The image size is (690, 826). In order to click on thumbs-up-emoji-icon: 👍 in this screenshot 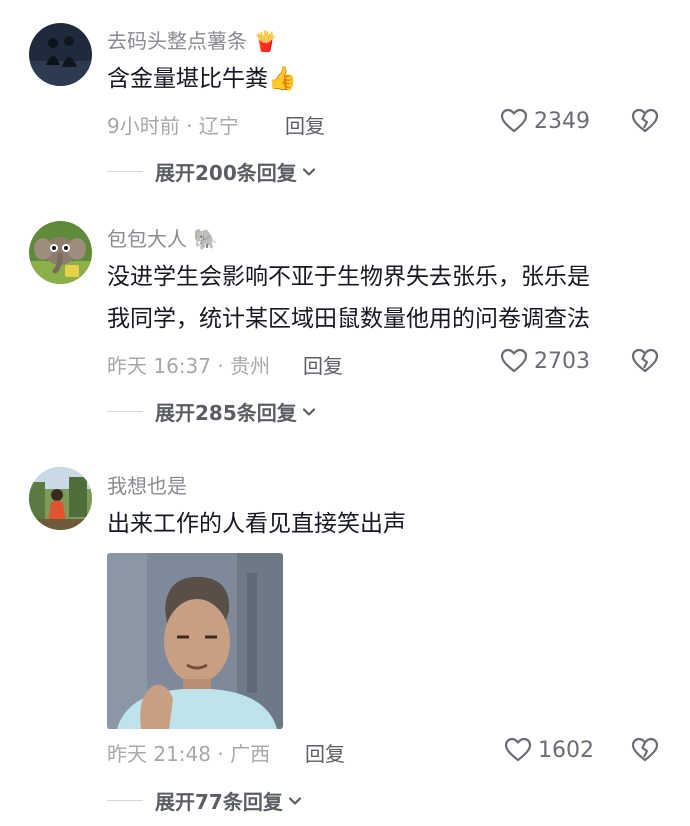, I will do `click(282, 79)`.